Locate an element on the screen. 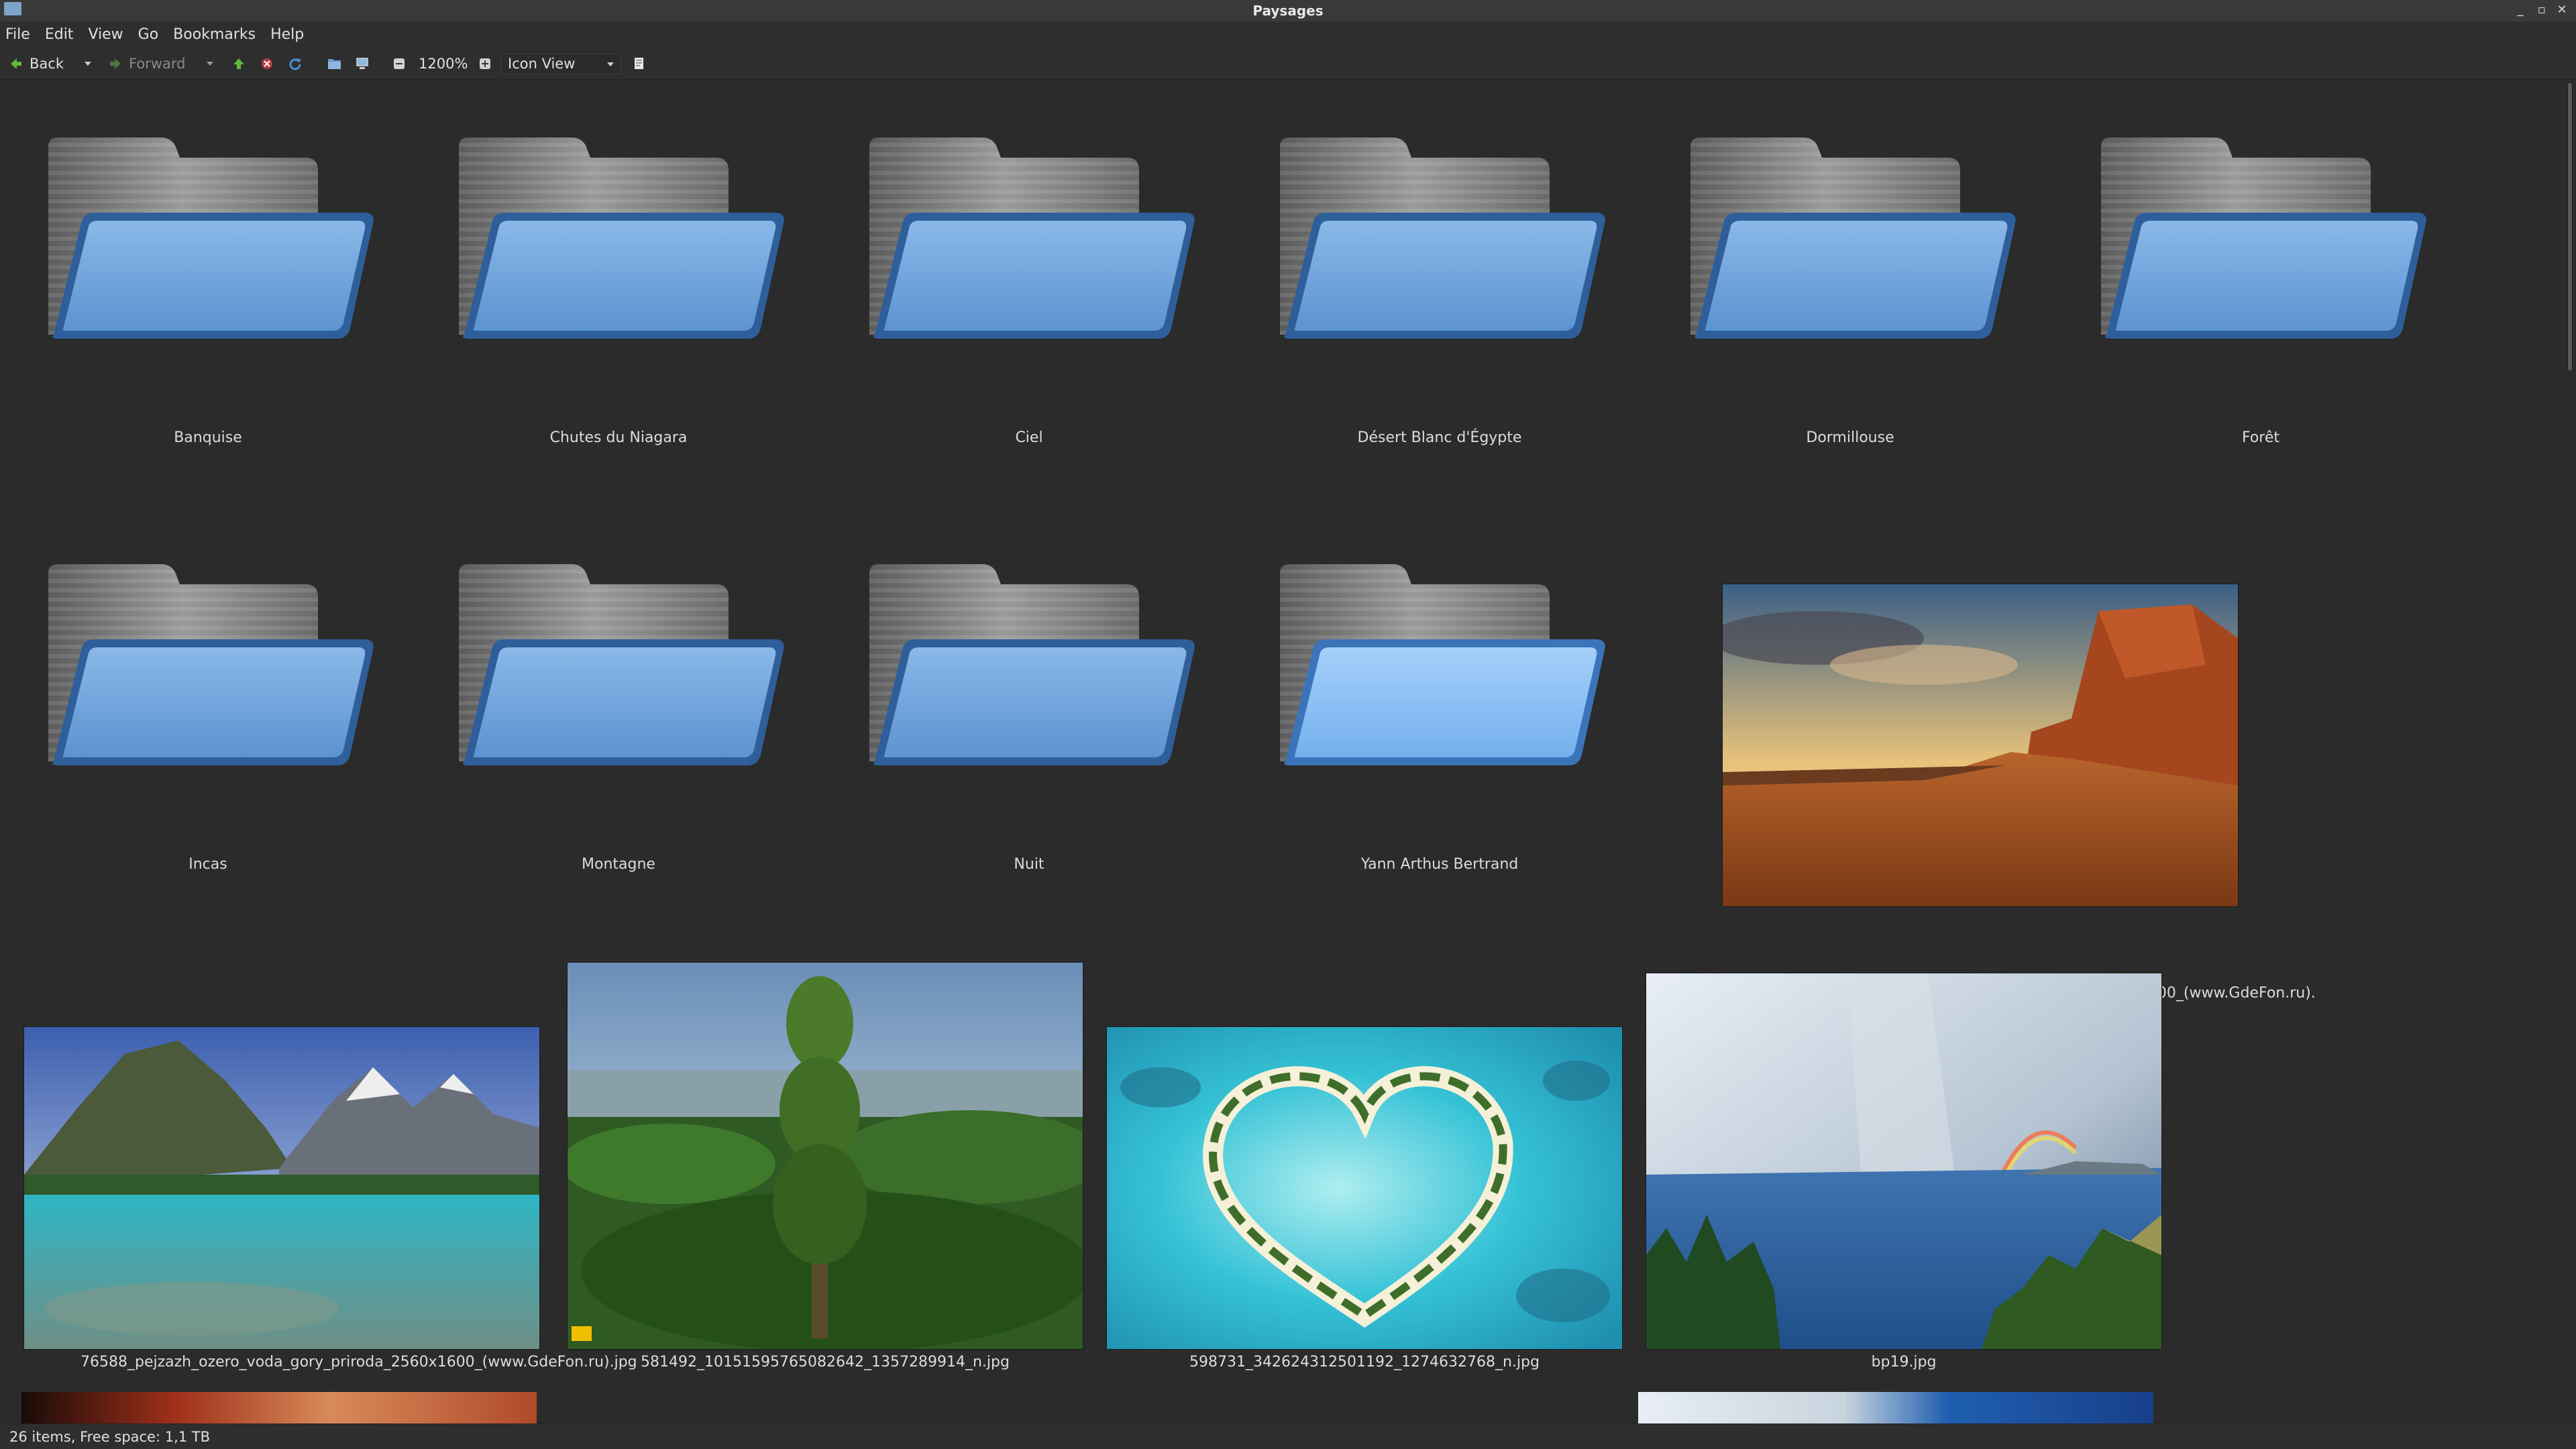  folder-label: Chutes du Niagara is located at coordinates (618, 437).